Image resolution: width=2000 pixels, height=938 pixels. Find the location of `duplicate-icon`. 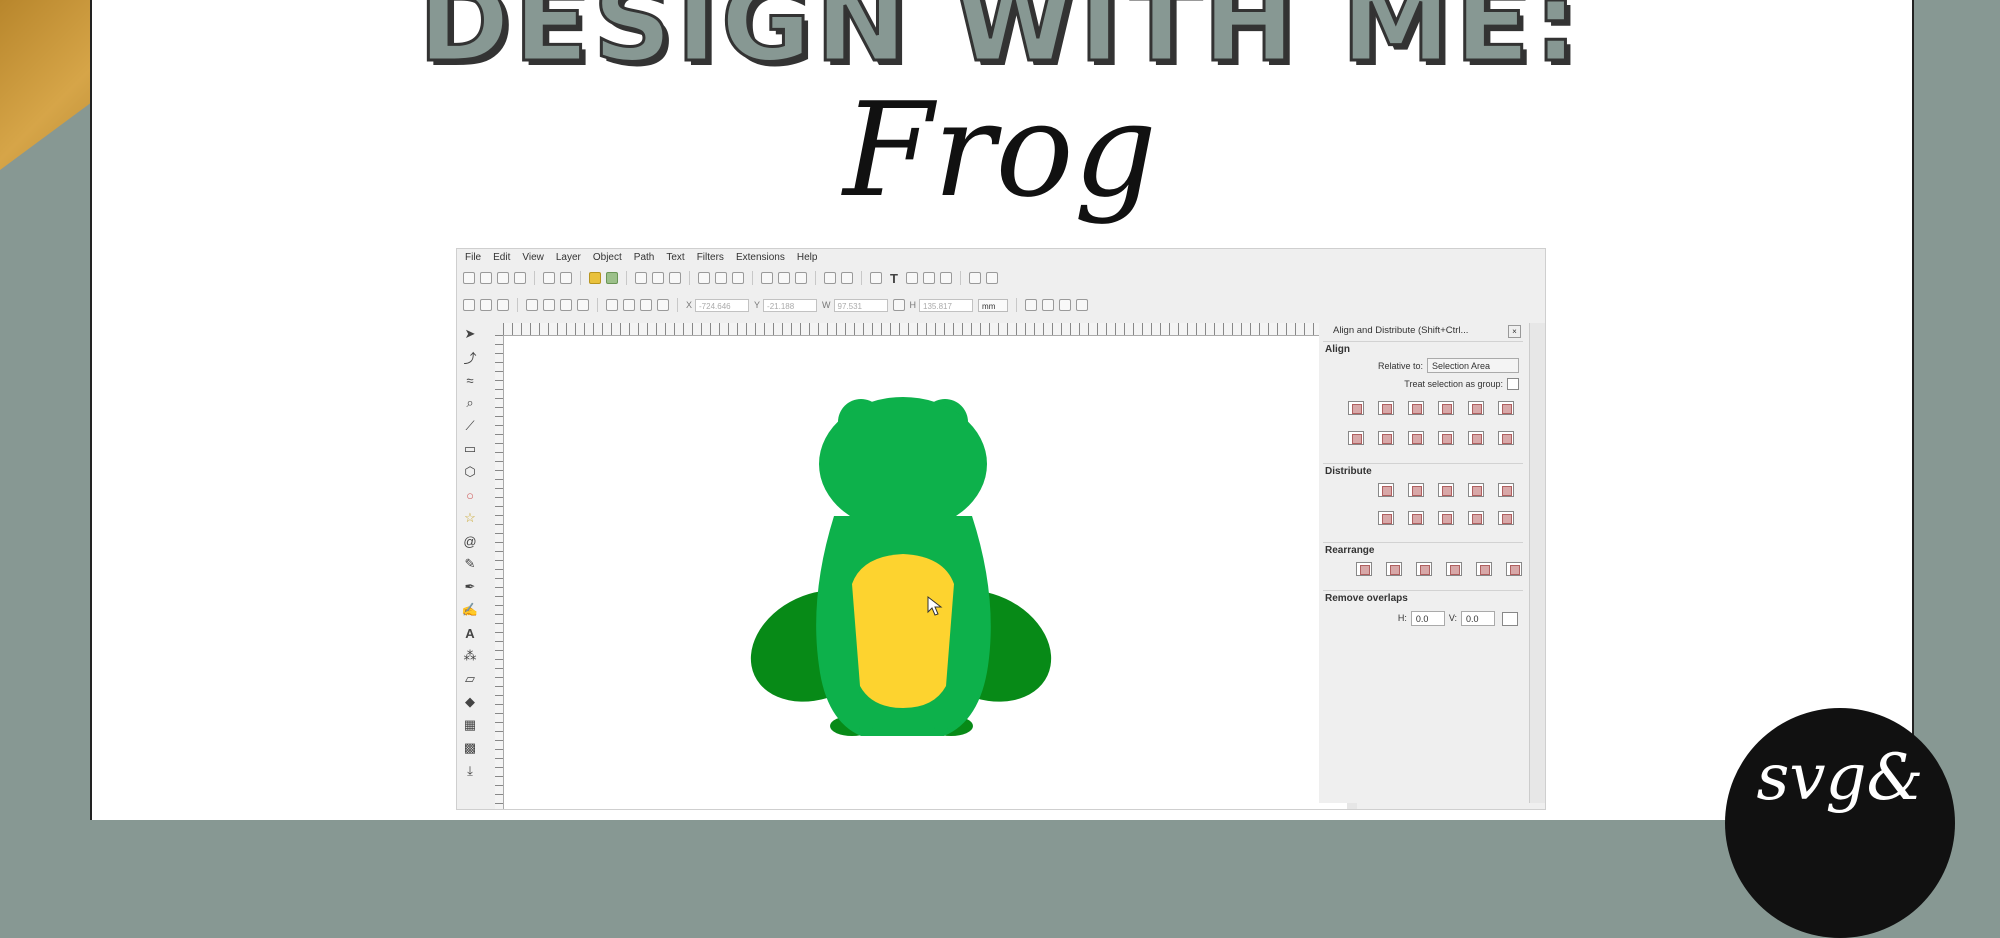

duplicate-icon is located at coordinates (767, 278).